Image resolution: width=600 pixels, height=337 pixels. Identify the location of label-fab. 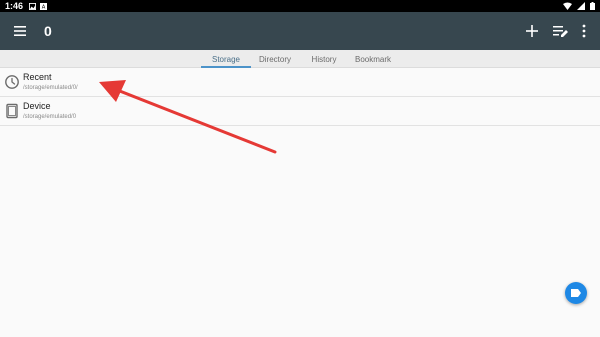
(576, 293).